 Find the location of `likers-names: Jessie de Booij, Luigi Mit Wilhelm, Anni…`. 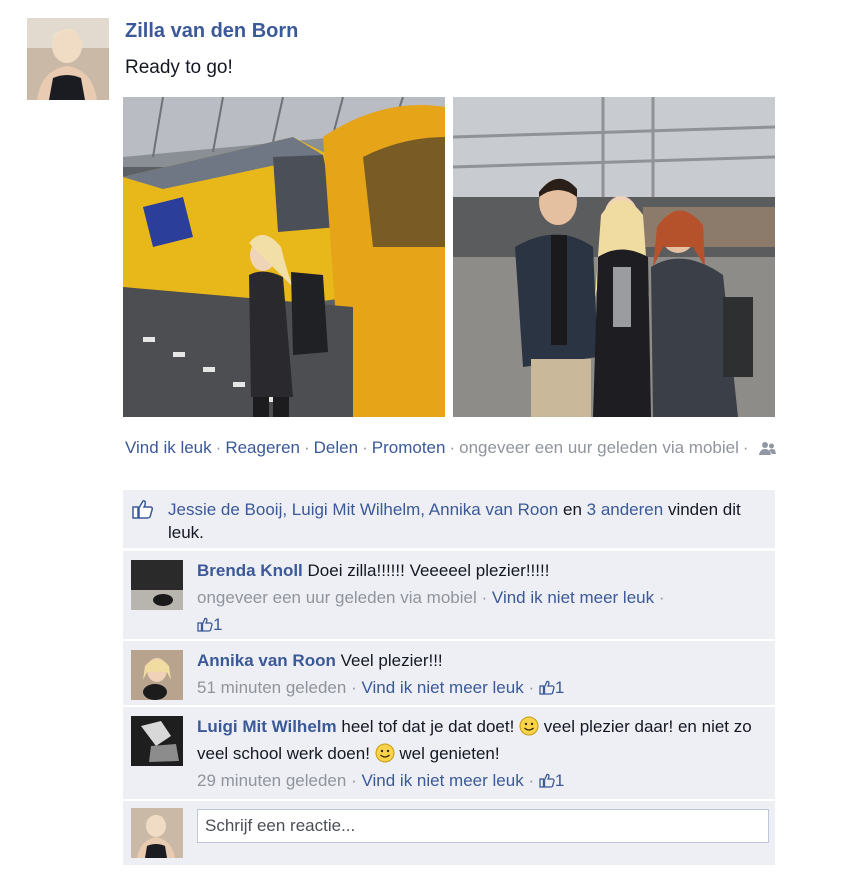

likers-names: Jessie de Booij, Luigi Mit Wilhelm, Anni… is located at coordinates (363, 509).